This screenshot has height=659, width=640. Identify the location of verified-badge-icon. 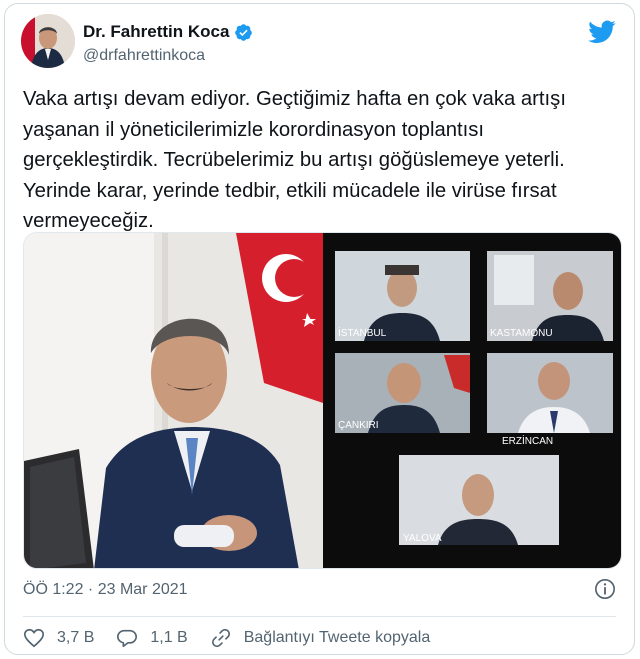
(244, 32).